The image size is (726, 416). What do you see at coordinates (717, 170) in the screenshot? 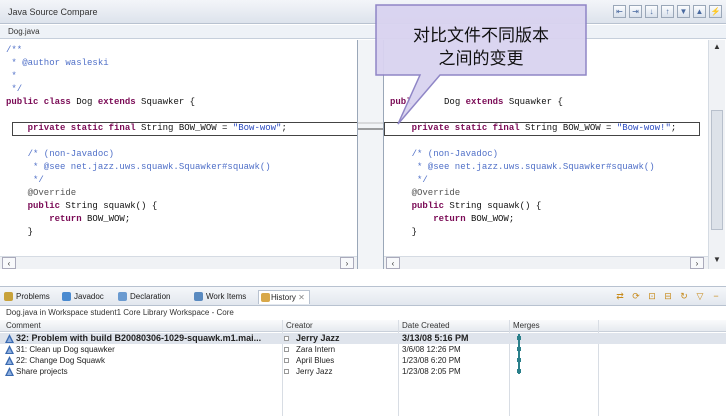
I see `vscroll-thumb` at bounding box center [717, 170].